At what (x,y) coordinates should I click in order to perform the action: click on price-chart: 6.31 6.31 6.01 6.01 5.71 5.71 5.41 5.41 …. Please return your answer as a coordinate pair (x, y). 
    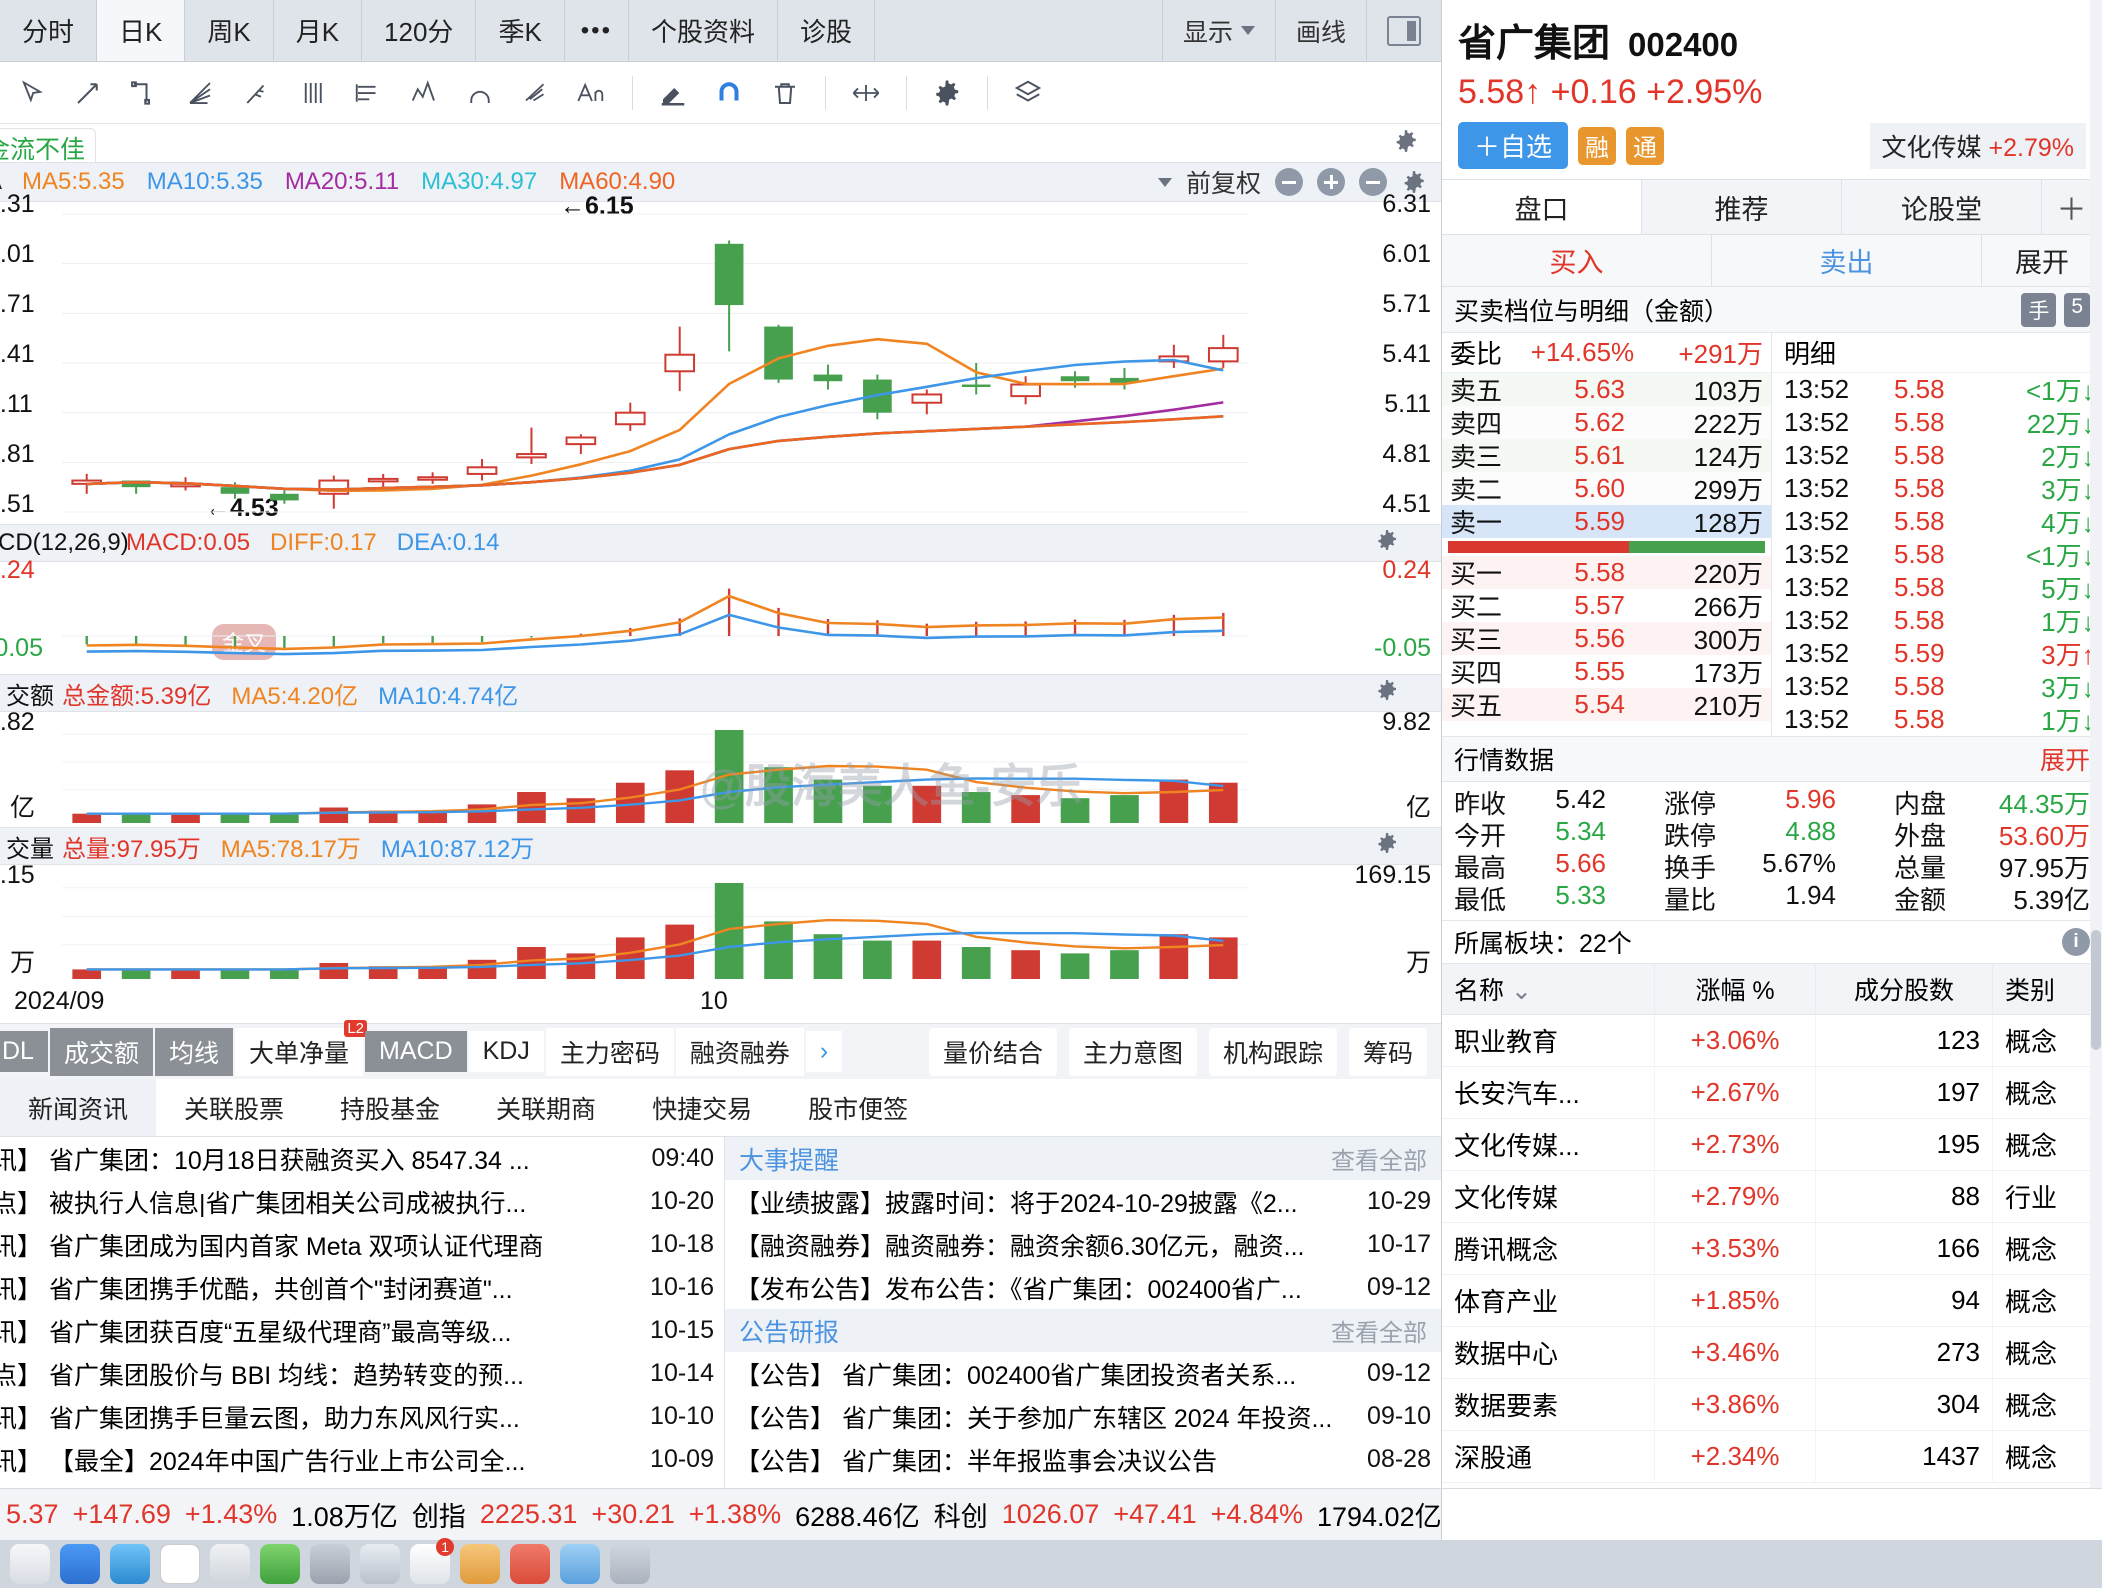
    Looking at the image, I should click on (720, 357).